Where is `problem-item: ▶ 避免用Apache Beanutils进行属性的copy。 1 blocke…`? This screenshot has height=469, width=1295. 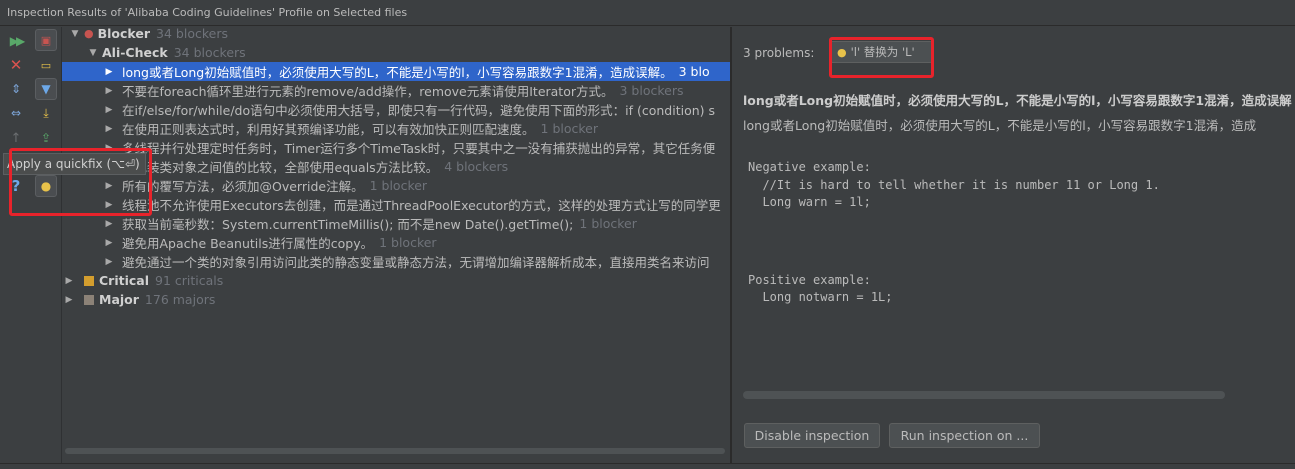 problem-item: ▶ 避免用Apache Beanutils进行属性的copy。 1 blocke… is located at coordinates (396, 242).